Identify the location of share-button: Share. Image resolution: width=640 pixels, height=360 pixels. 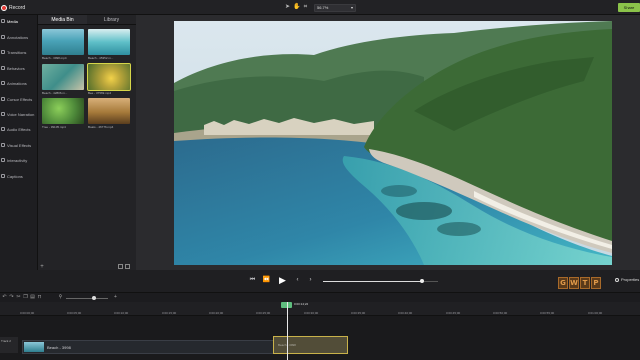
(629, 7).